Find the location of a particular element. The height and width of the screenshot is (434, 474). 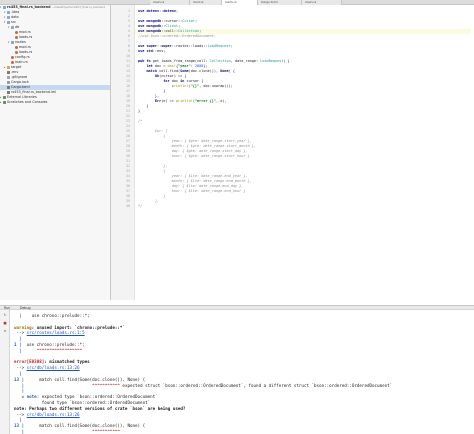

code-line: /* is located at coordinates (140, 121).